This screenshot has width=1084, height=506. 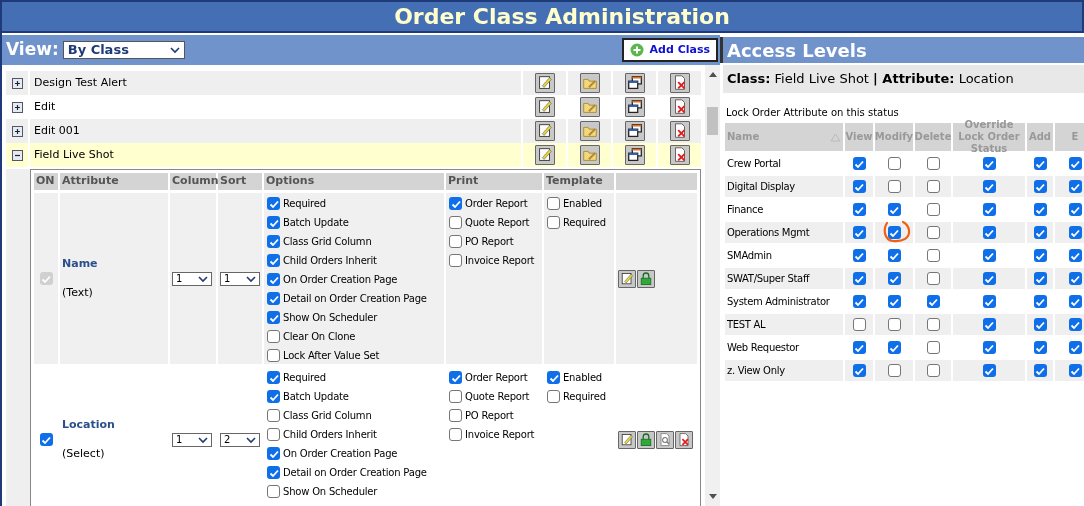 I want to click on class-row: Edit 001, so click(x=353, y=131).